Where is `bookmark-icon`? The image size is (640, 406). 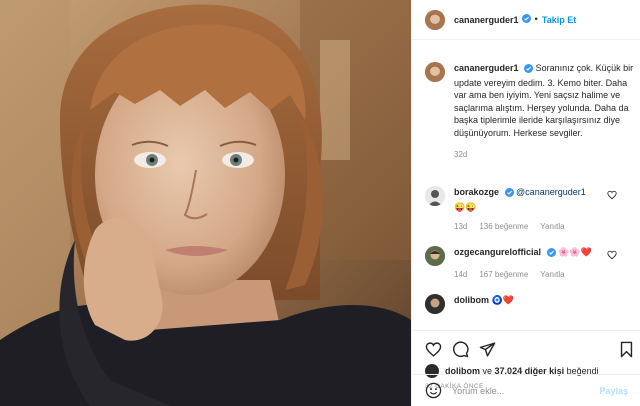
bookmark-icon is located at coordinates (626, 349).